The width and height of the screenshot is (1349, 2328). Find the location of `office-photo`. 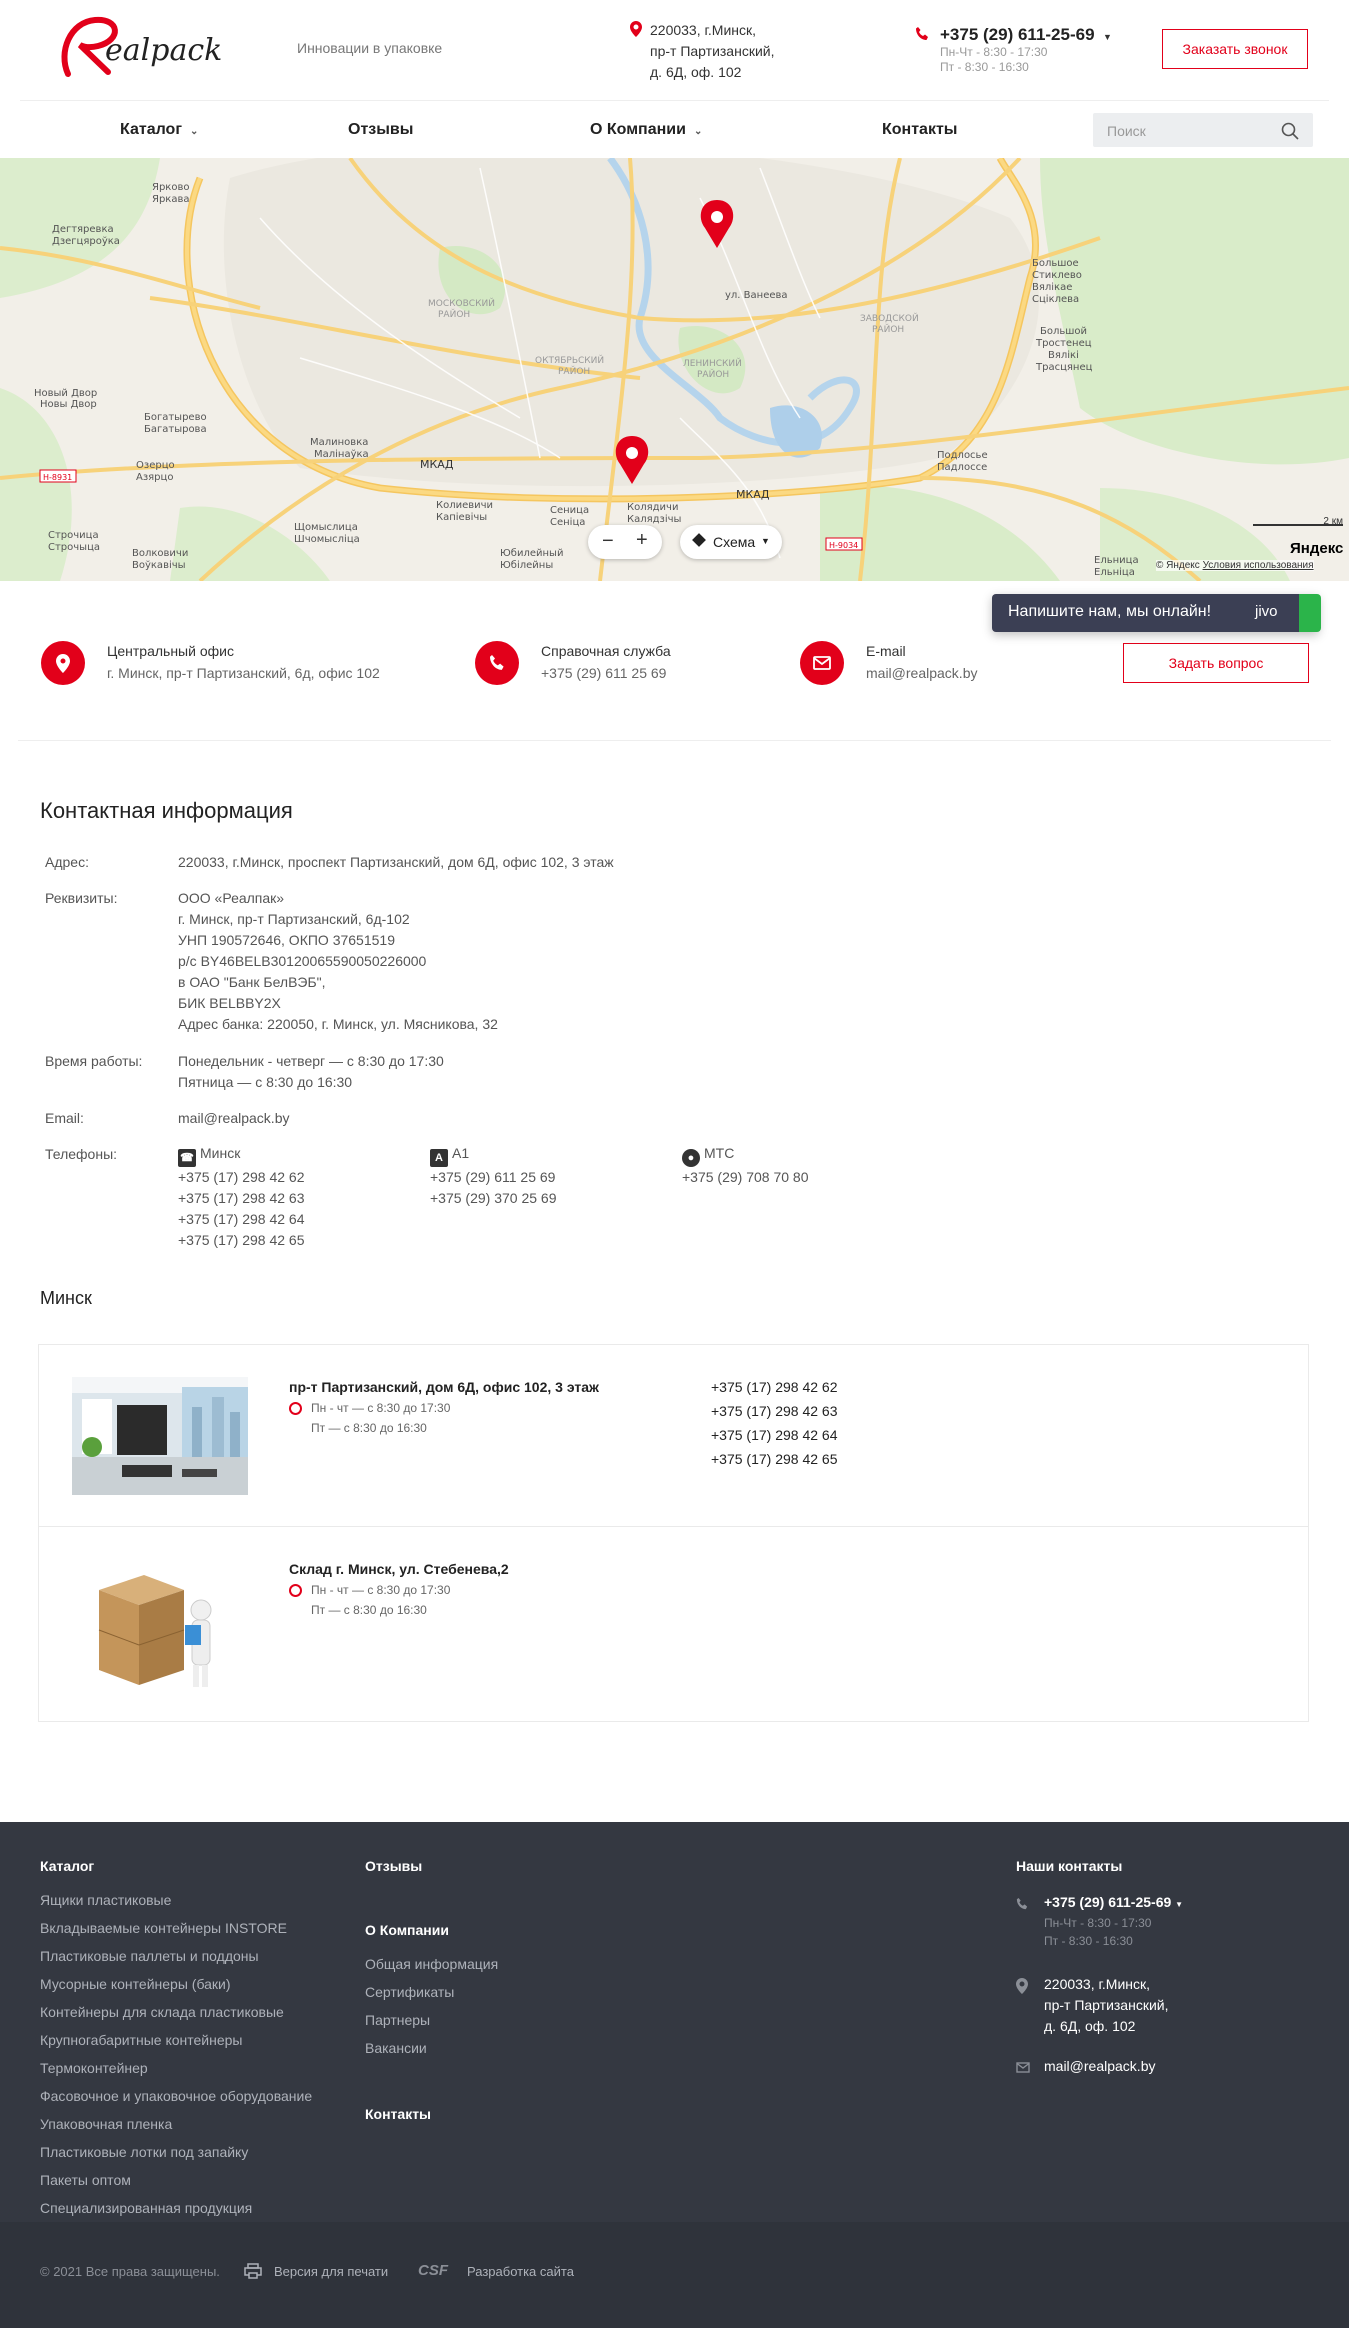

office-photo is located at coordinates (160, 1436).